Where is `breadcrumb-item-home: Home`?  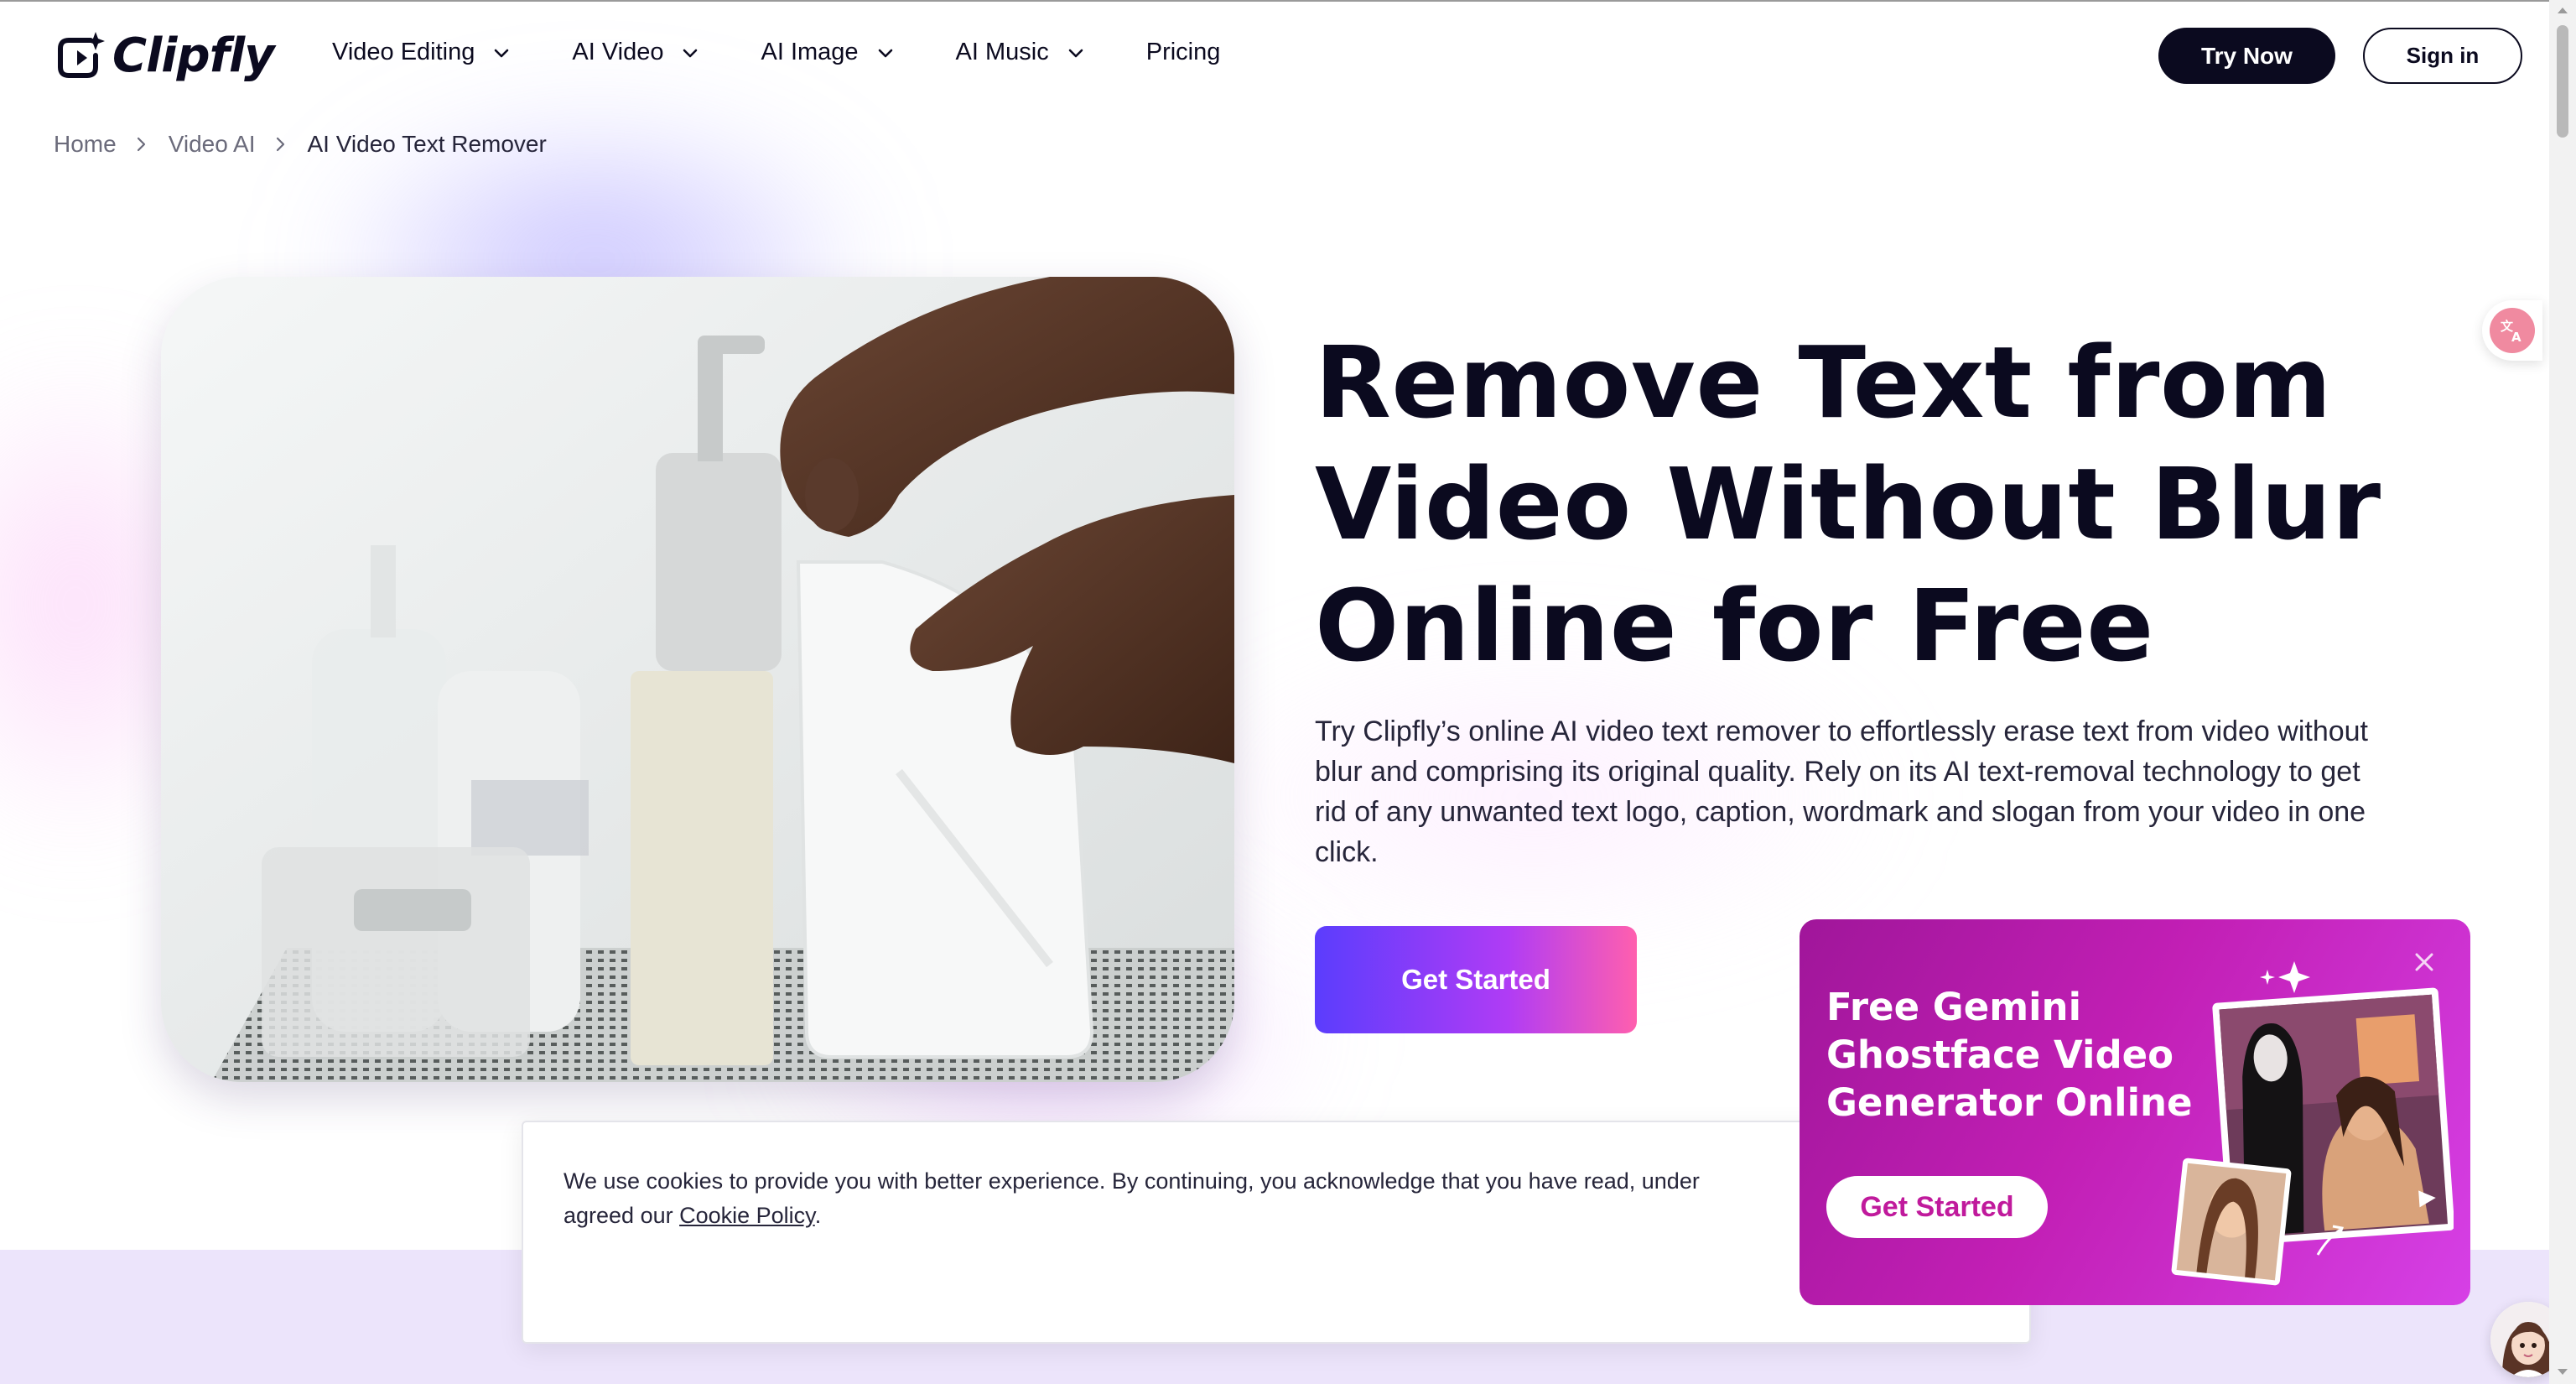
breadcrumb-item-home: Home is located at coordinates (85, 144).